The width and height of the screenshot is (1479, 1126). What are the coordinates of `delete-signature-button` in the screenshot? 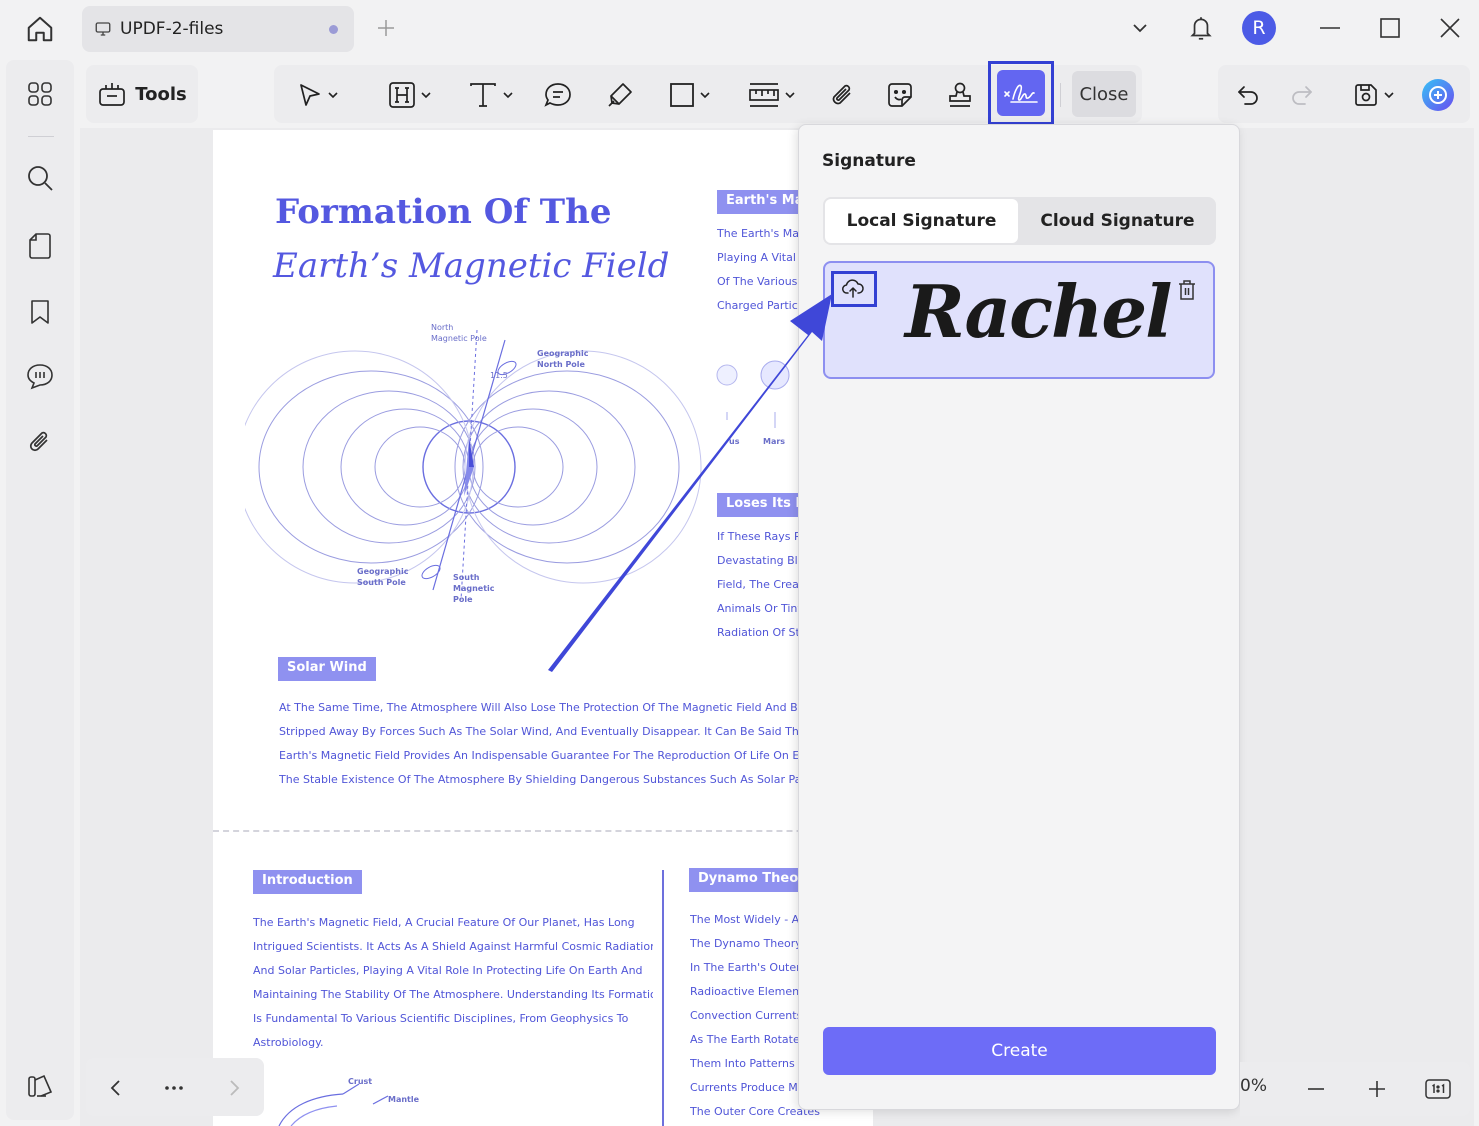 It's located at (1187, 290).